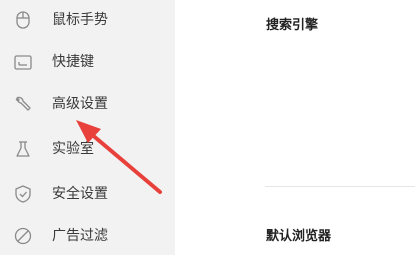 The height and width of the screenshot is (256, 420). What do you see at coordinates (299, 236) in the screenshot?
I see `section-title-default-browser: 默认浏览器` at bounding box center [299, 236].